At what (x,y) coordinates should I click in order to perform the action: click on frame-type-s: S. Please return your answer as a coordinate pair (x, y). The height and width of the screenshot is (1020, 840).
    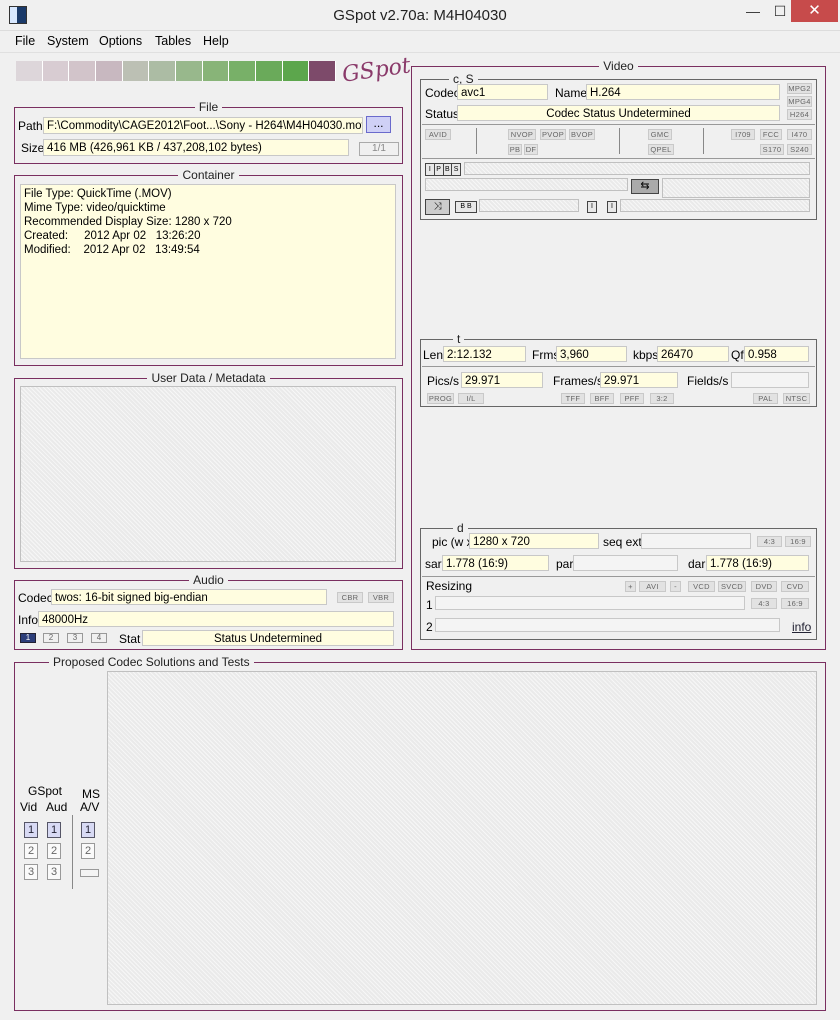
    Looking at the image, I should click on (456, 169).